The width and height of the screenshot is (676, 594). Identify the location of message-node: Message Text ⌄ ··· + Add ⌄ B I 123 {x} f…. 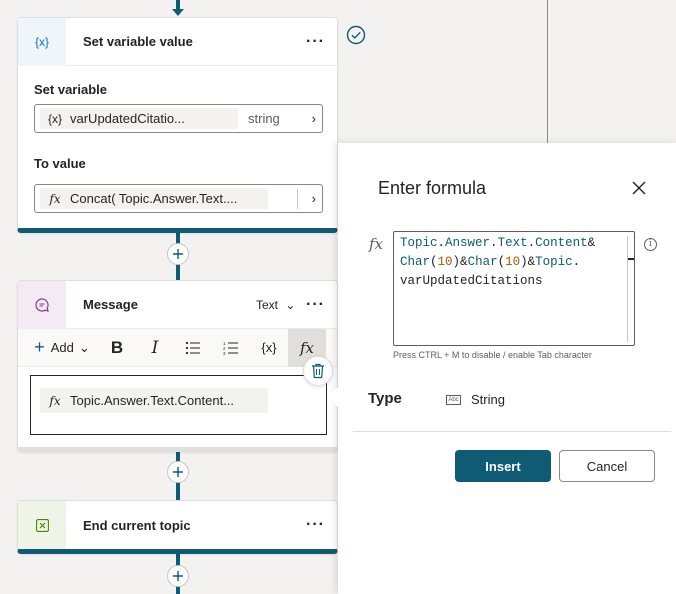
(177, 366).